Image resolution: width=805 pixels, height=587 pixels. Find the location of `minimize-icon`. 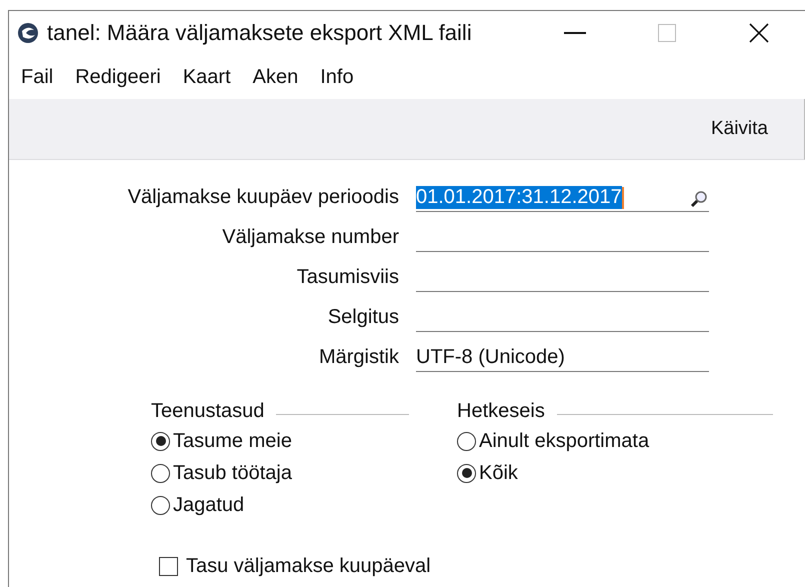

minimize-icon is located at coordinates (575, 33).